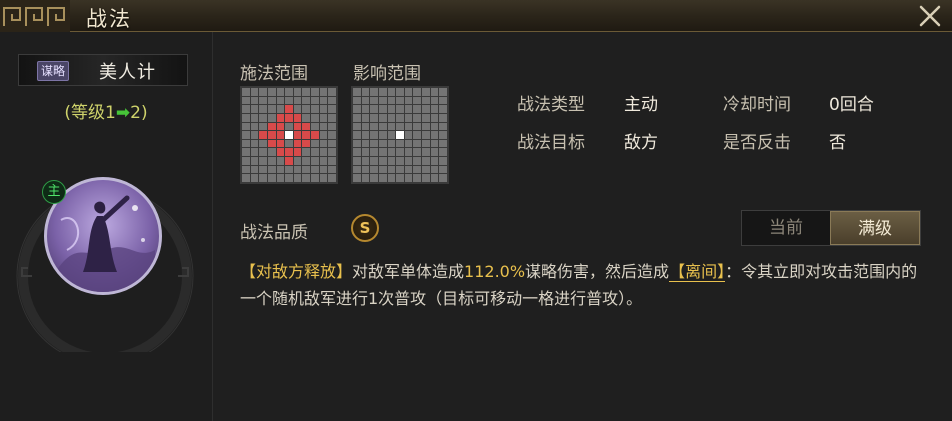 Image resolution: width=952 pixels, height=421 pixels. I want to click on skill-target-value: 敌方, so click(641, 143).